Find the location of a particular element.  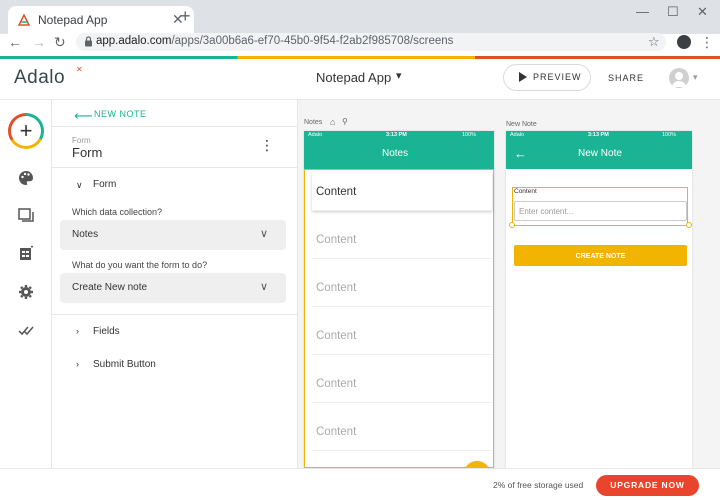

database-icon is located at coordinates (26, 253).